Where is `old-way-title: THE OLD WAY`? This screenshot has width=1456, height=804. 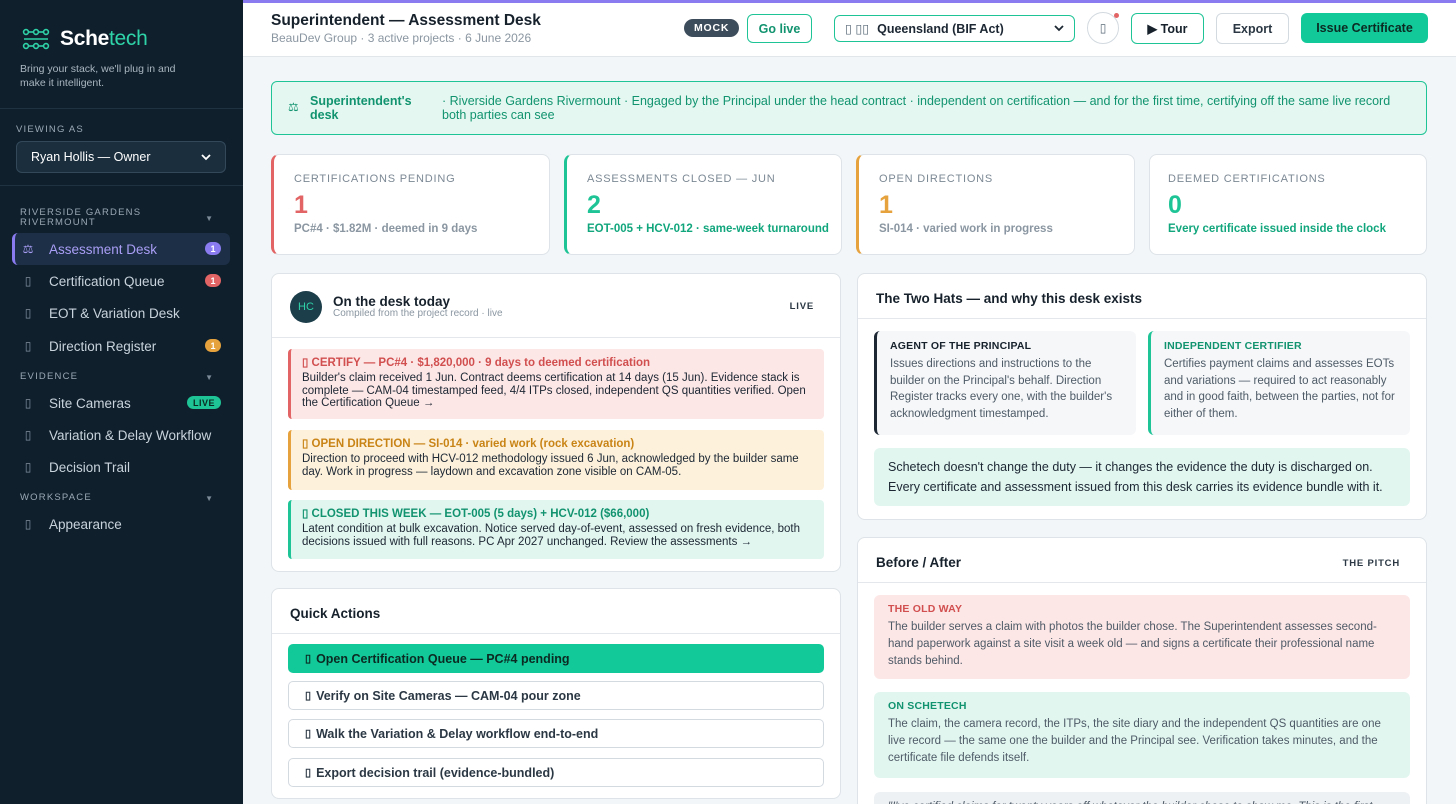
old-way-title: THE OLD WAY is located at coordinates (925, 609).